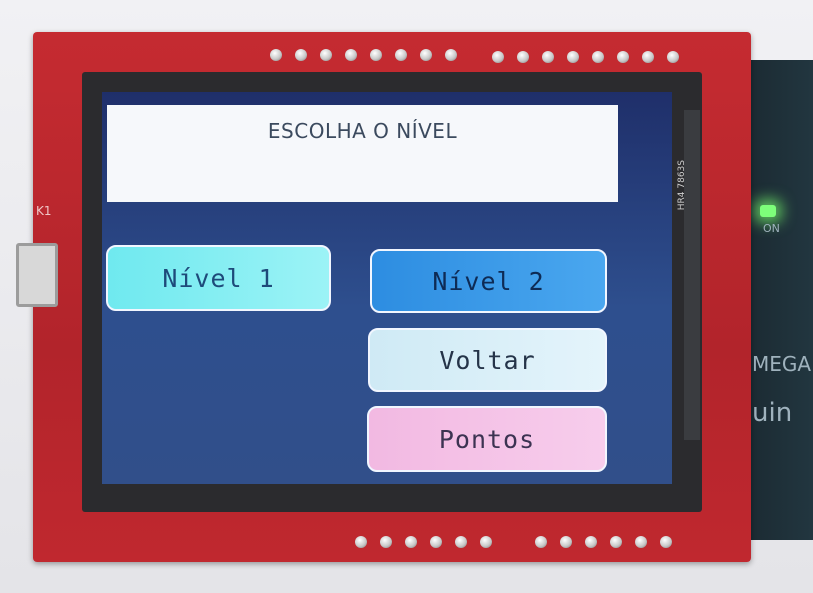 The width and height of the screenshot is (813, 593). What do you see at coordinates (44, 211) in the screenshot?
I see `reset-button-label: K1` at bounding box center [44, 211].